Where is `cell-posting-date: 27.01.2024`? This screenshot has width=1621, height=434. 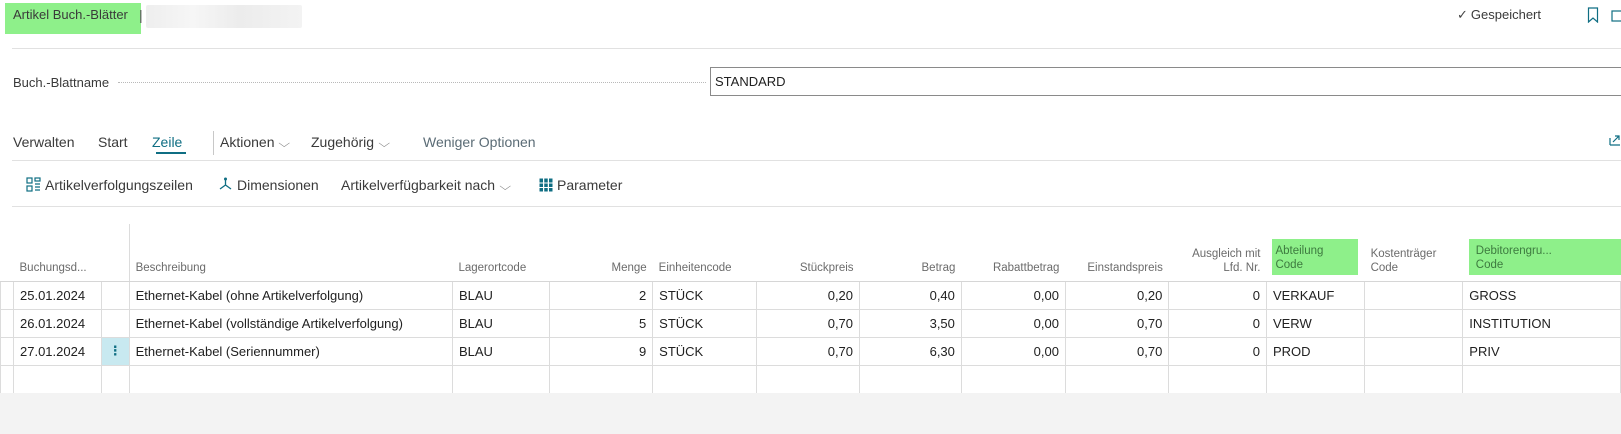 cell-posting-date: 27.01.2024 is located at coordinates (57, 351).